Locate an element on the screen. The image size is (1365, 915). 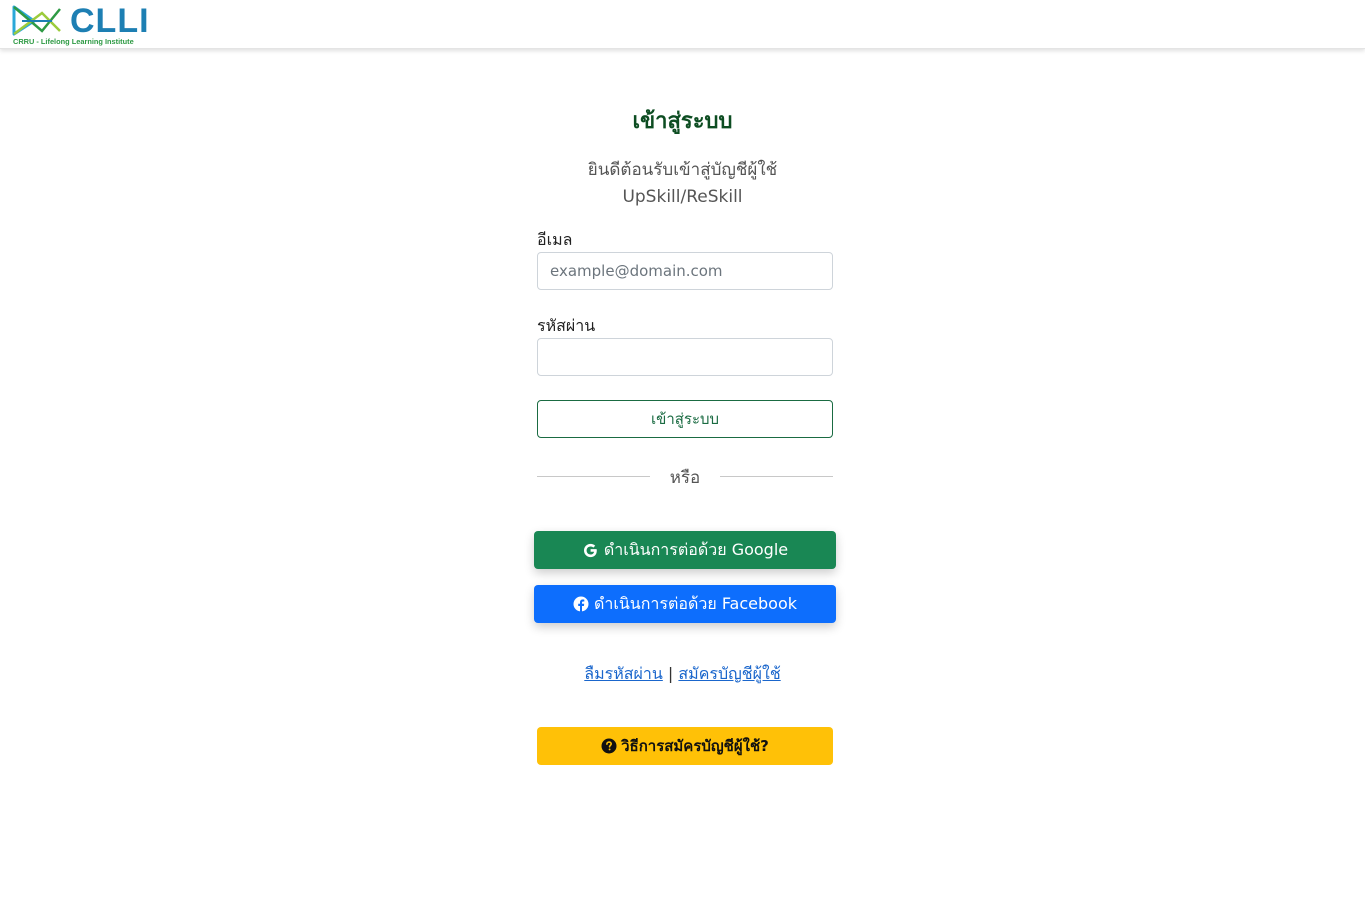
login-title: เข้าสู่ระบบ is located at coordinates (682, 121).